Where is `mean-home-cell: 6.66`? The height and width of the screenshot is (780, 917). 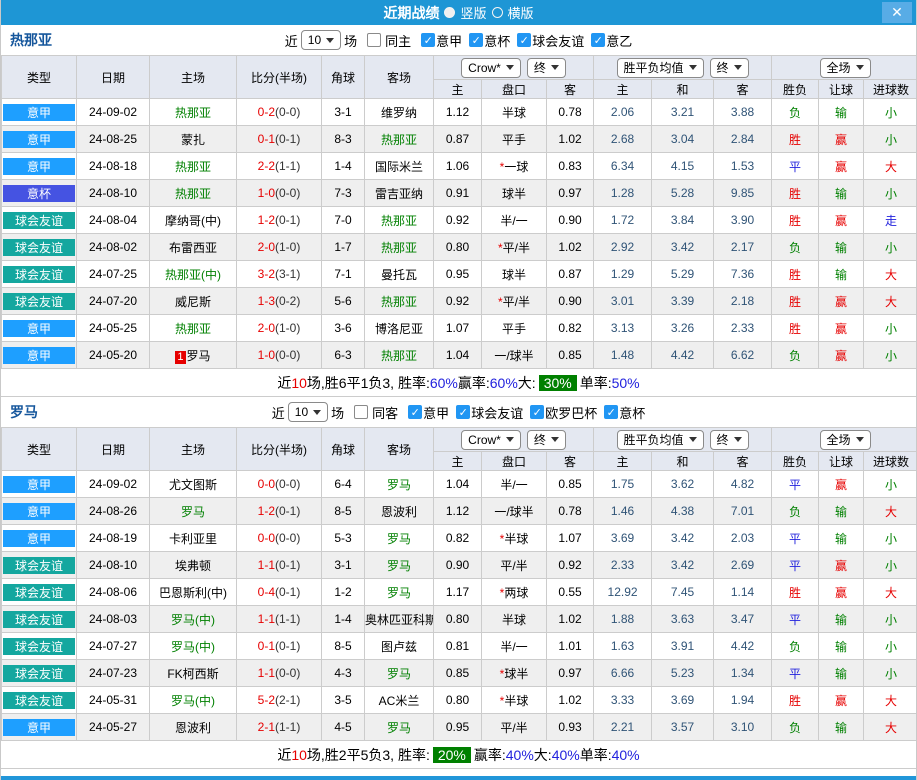 mean-home-cell: 6.66 is located at coordinates (623, 673).